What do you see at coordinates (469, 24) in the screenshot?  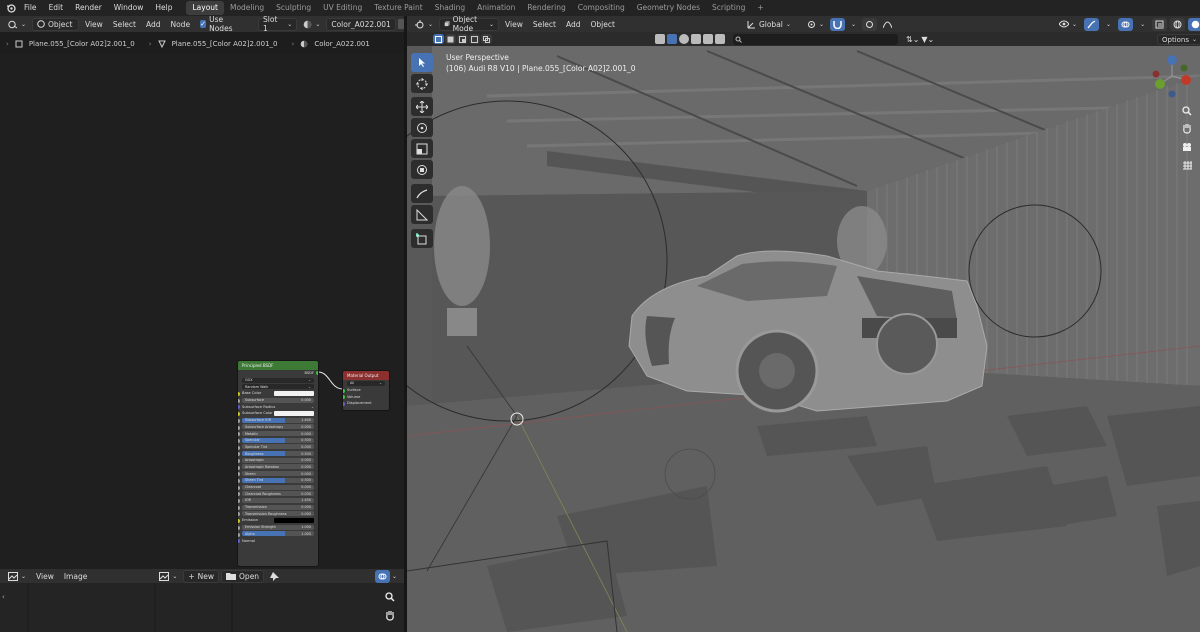 I see `object-mode-dropdown: Object Mode ⌄` at bounding box center [469, 24].